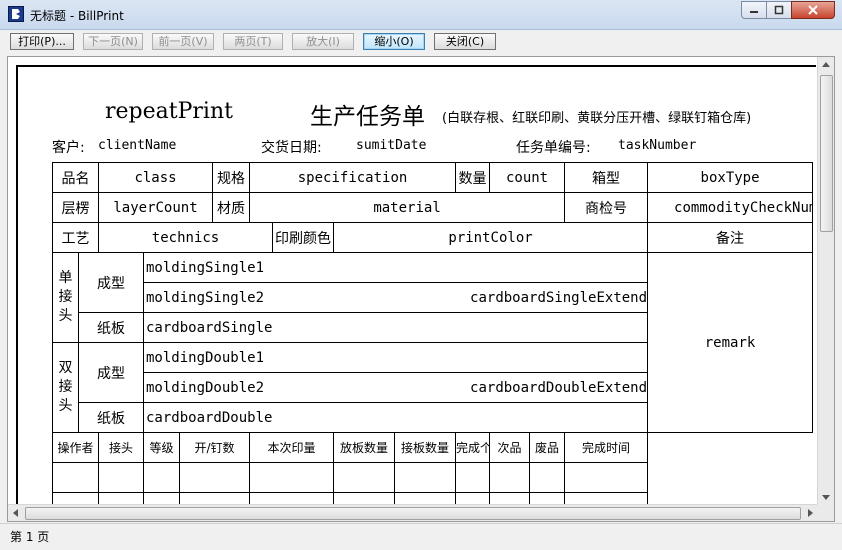 This screenshot has height=550, width=842. Describe the element at coordinates (407, 207) in the screenshot. I see `material-value: material` at that location.